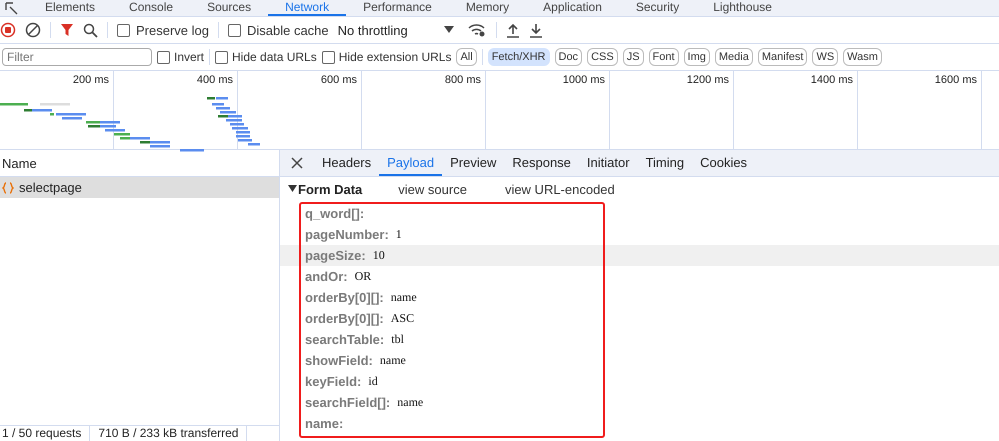 The image size is (999, 441). What do you see at coordinates (519, 57) in the screenshot?
I see `type-filter-button: Fetch/XHR` at bounding box center [519, 57].